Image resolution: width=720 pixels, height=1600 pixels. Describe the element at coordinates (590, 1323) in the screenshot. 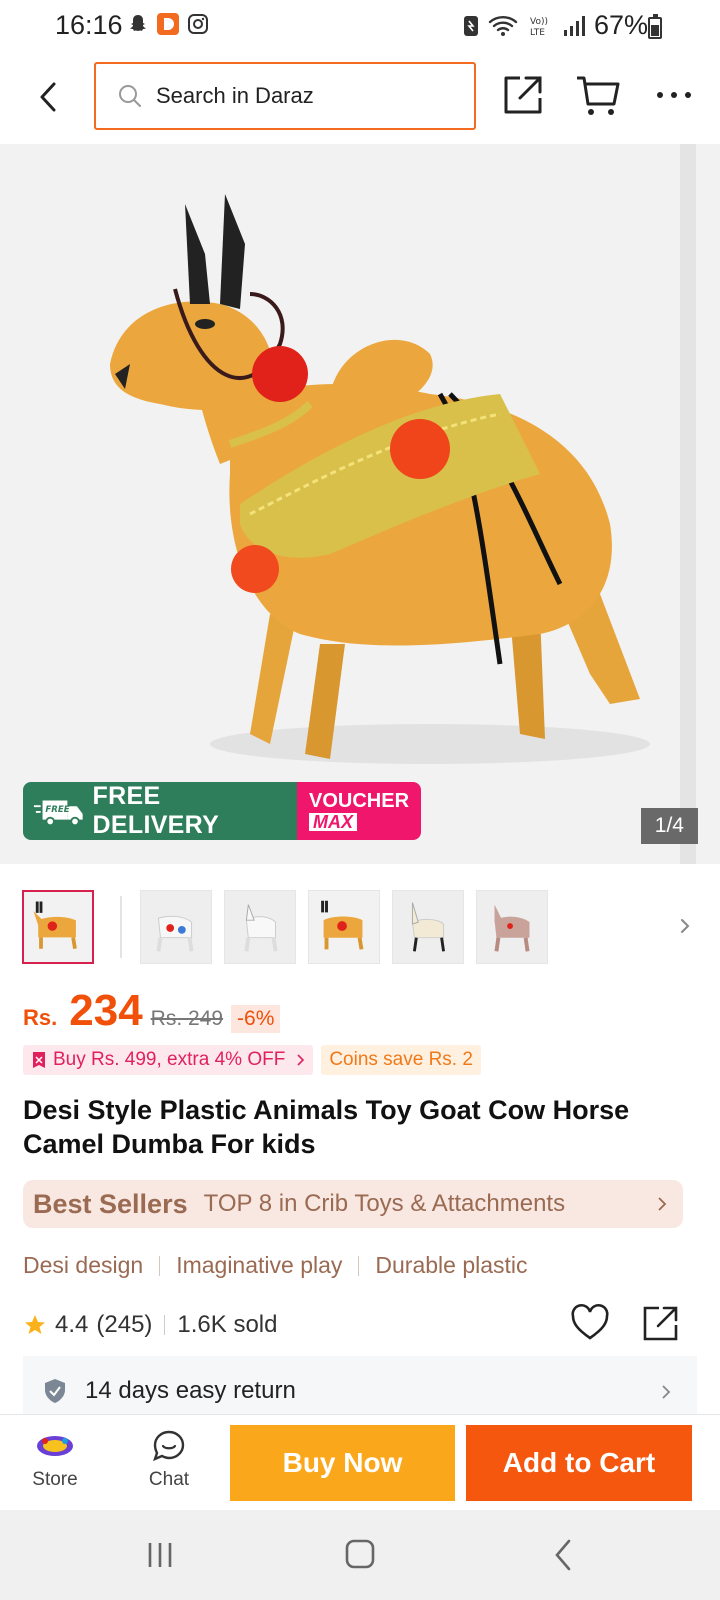

I see `wishlist-heart-icon` at that location.